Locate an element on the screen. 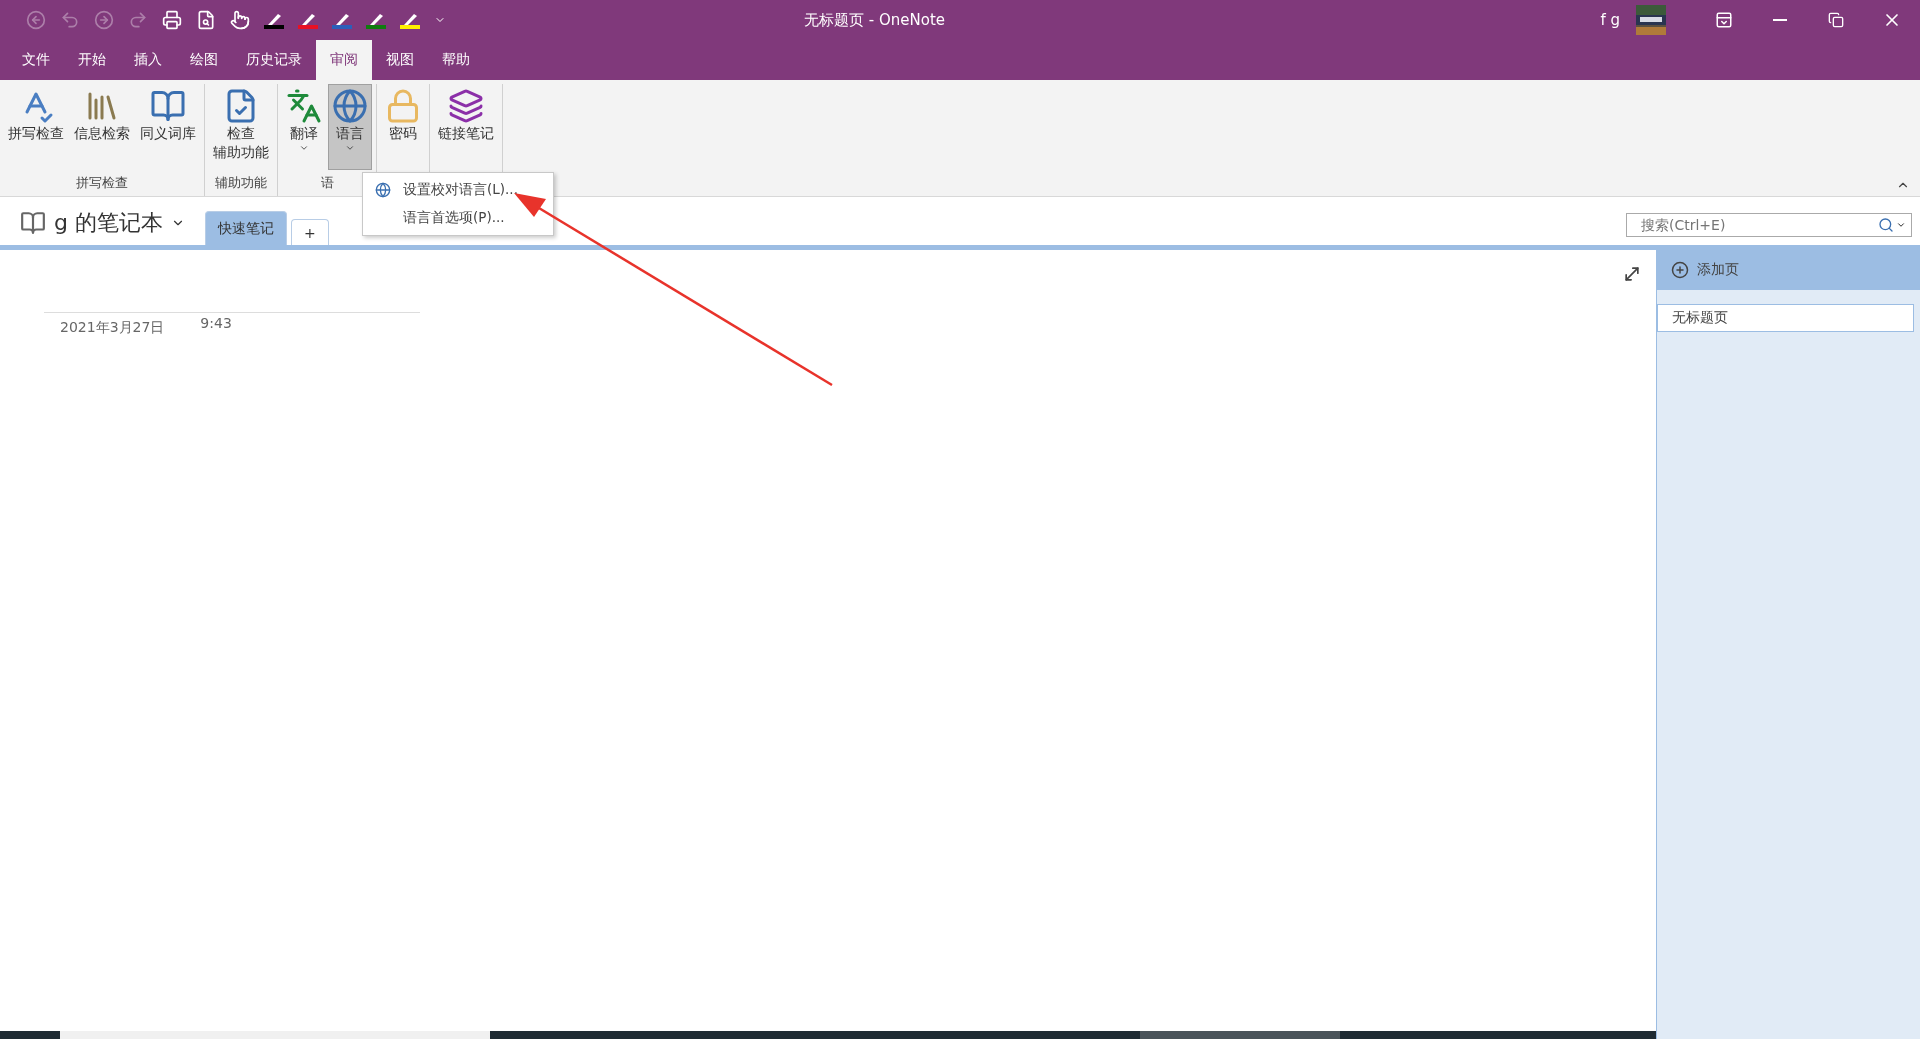  ribbon-button: 语言 is located at coordinates (350, 127).